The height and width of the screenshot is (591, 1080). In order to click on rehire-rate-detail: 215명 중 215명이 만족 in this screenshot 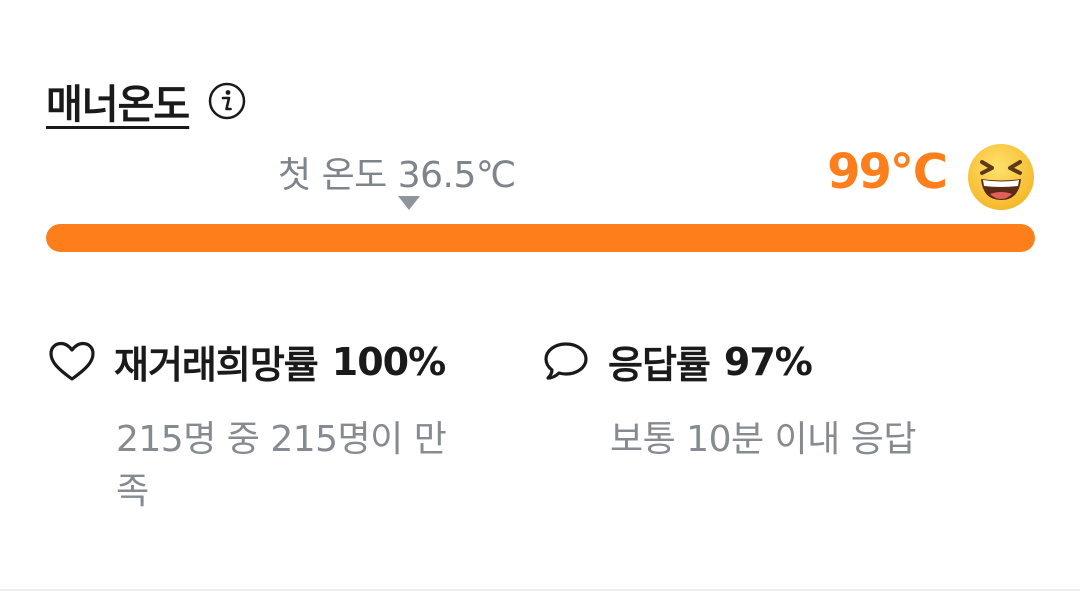, I will do `click(281, 465)`.